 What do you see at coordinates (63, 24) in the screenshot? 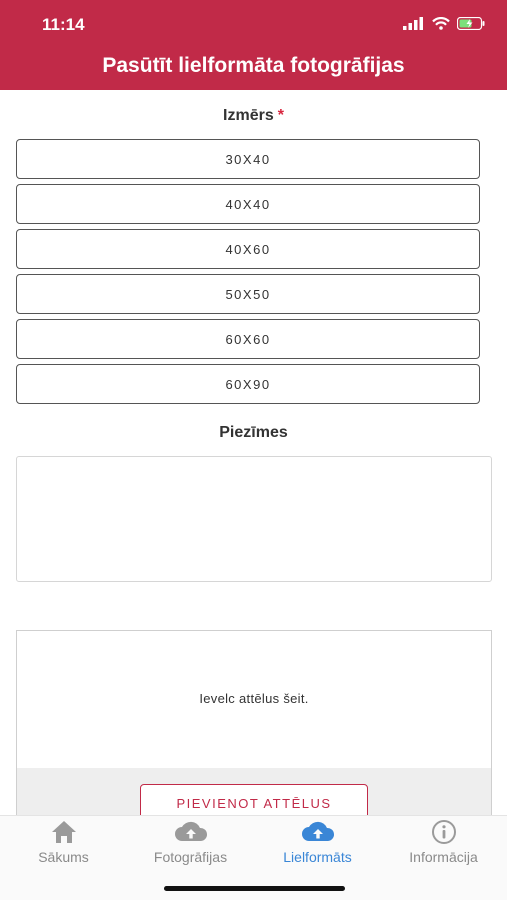
I see `status-time: 11:14` at bounding box center [63, 24].